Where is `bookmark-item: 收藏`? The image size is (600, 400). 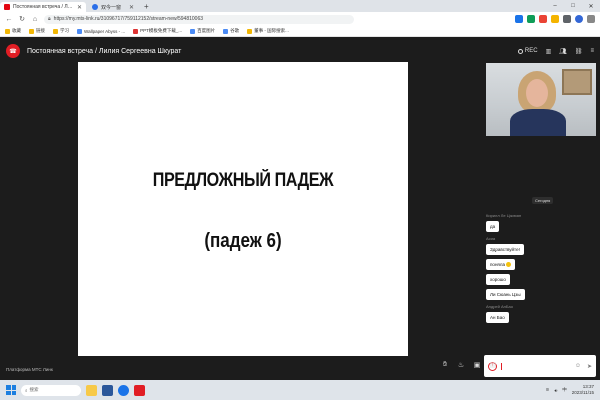 bookmark-item: 收藏 is located at coordinates (13, 31).